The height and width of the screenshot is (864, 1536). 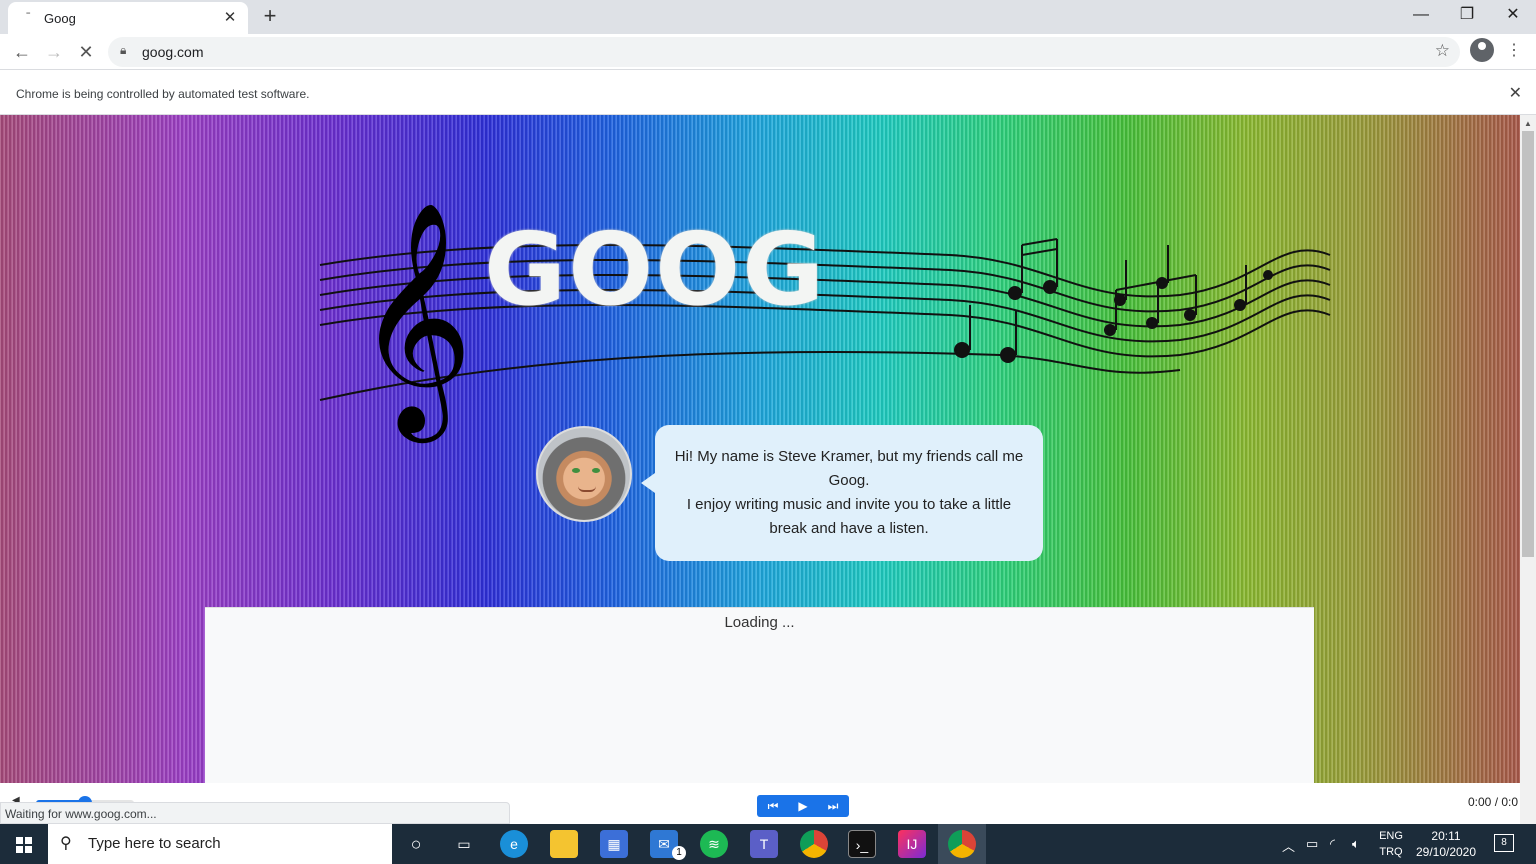 What do you see at coordinates (128, 18) in the screenshot?
I see `browser-tab: ˉ Goog ✕` at bounding box center [128, 18].